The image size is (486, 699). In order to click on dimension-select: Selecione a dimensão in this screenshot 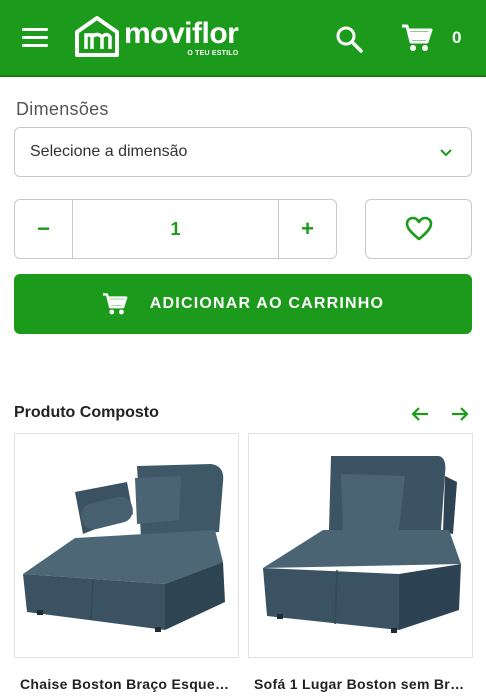, I will do `click(243, 152)`.